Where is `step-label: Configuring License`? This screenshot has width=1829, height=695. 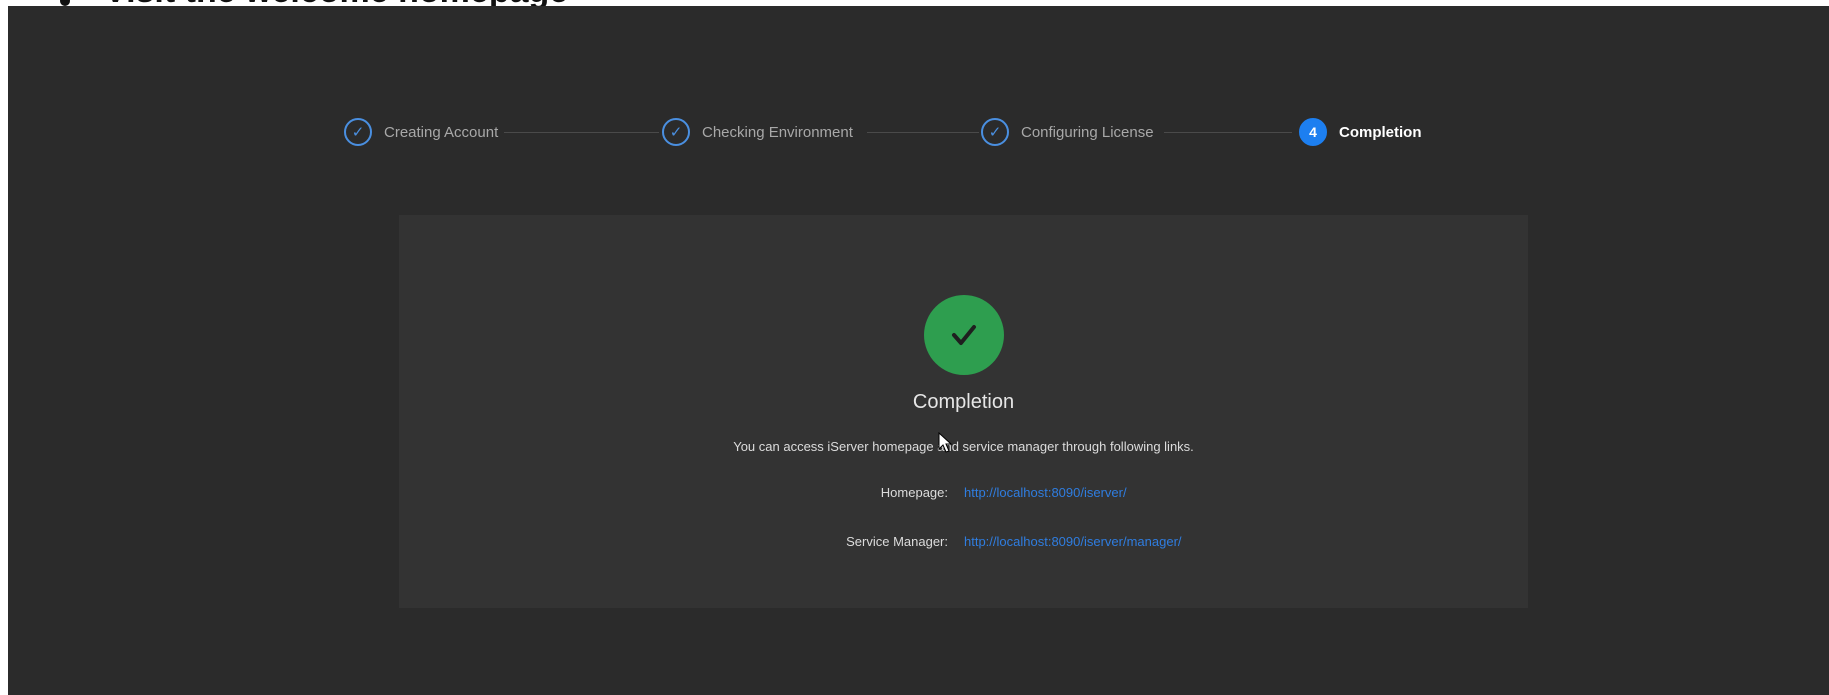
step-label: Configuring License is located at coordinates (1087, 132).